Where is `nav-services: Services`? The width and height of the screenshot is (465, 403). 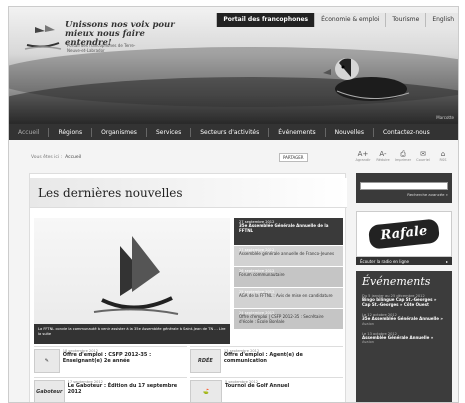 nav-services: Services is located at coordinates (169, 132).